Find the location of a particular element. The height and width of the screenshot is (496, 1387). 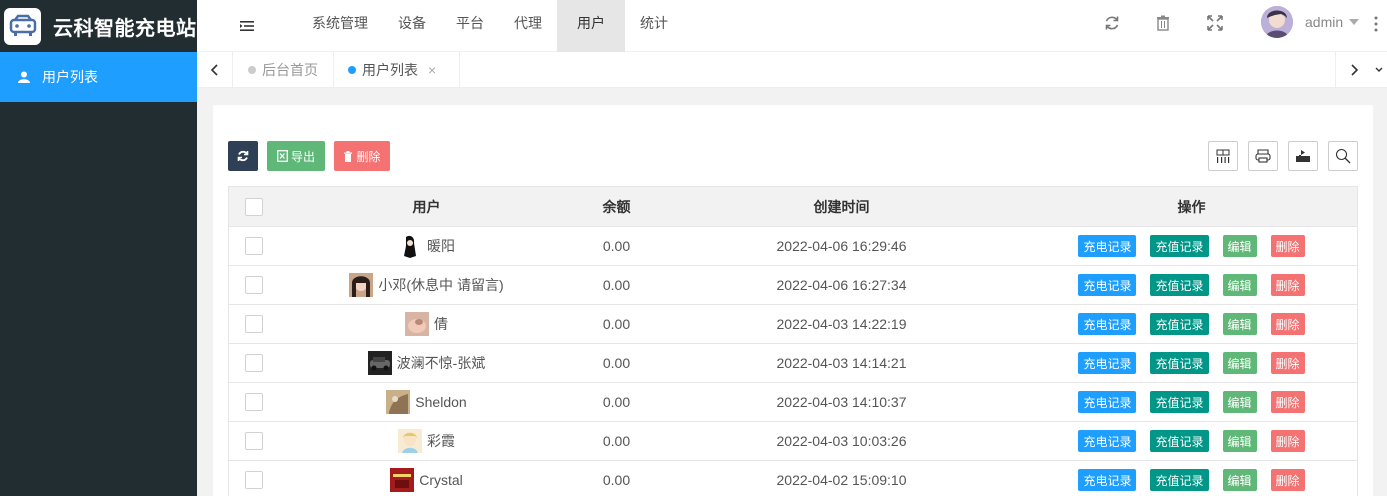

column-filter-button is located at coordinates (1223, 156).